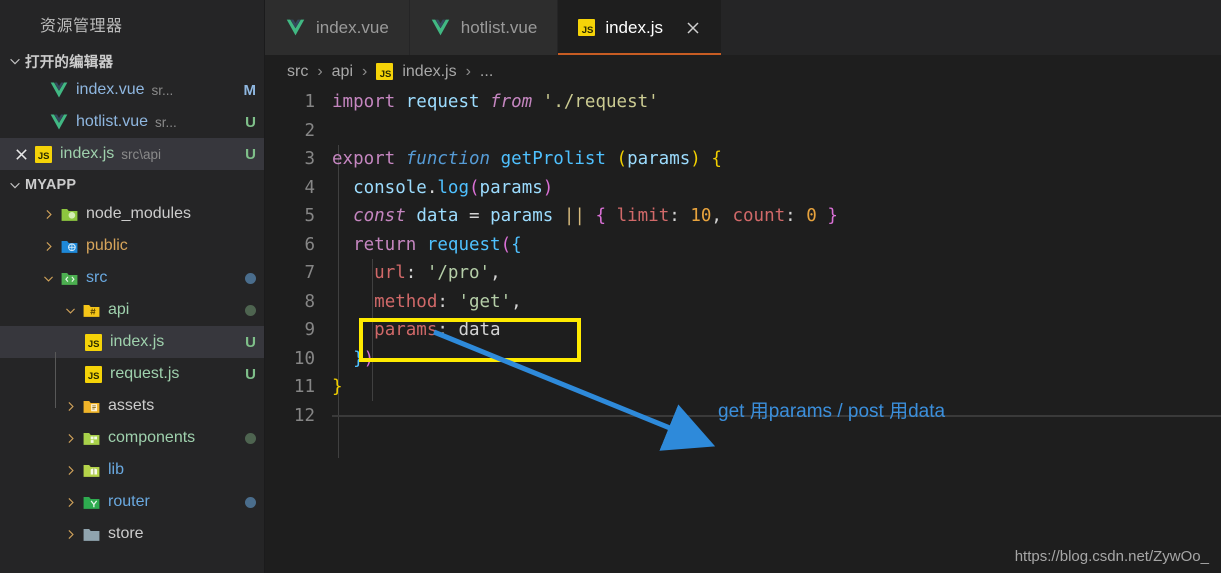 This screenshot has height=573, width=1221. What do you see at coordinates (250, 90) in the screenshot?
I see `open-editor-status-badge: M` at bounding box center [250, 90].